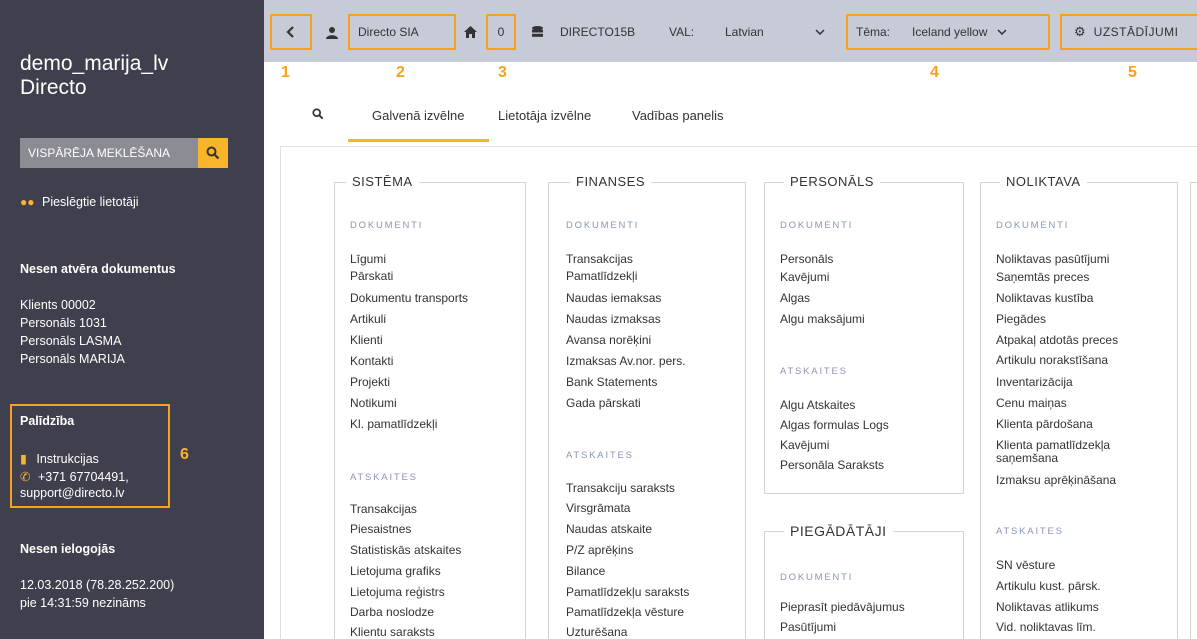  I want to click on menu-link: Personāls, so click(806, 259).